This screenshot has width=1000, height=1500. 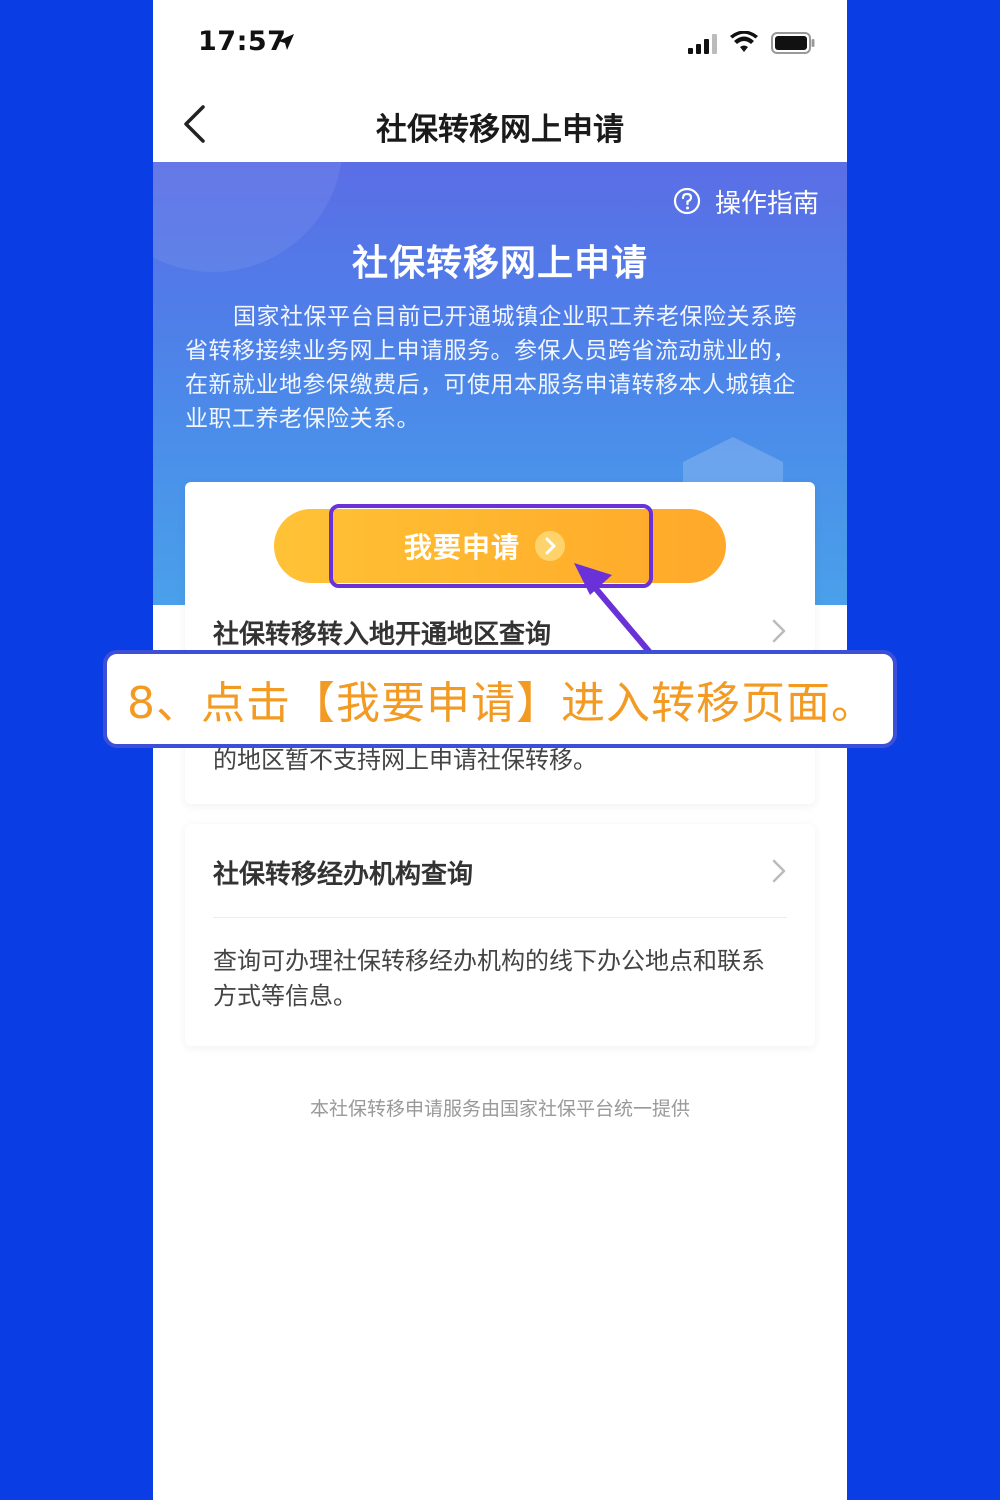 What do you see at coordinates (793, 43) in the screenshot?
I see `battery-icon` at bounding box center [793, 43].